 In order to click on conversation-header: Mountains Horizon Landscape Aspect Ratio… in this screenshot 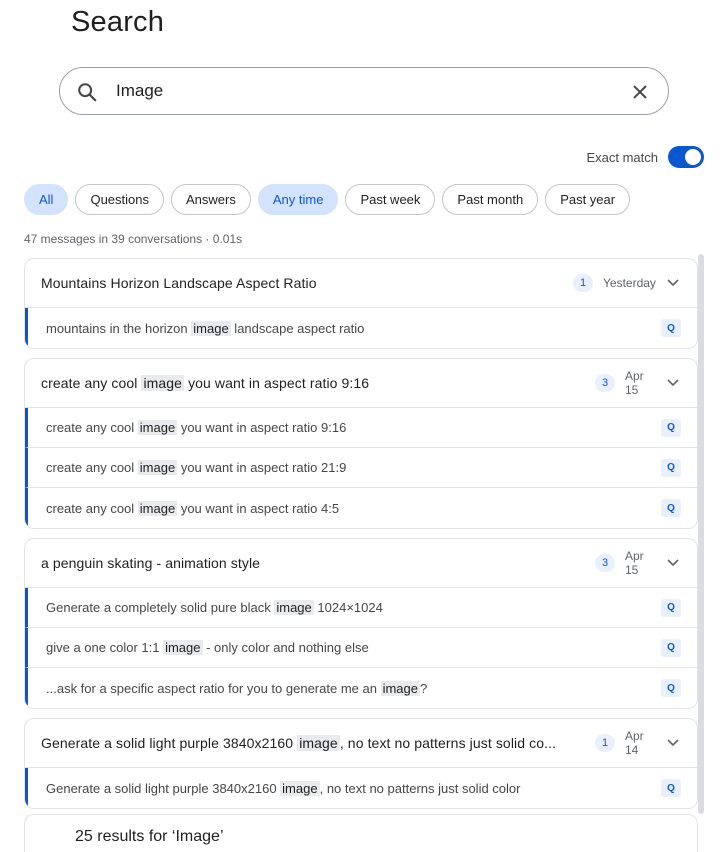, I will do `click(361, 283)`.